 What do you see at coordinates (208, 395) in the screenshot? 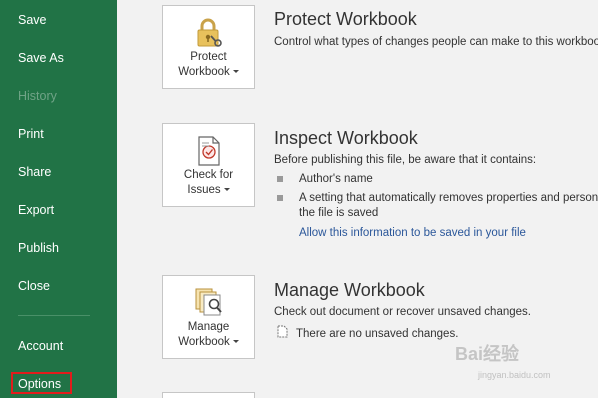
I see `browser-view-options-button` at bounding box center [208, 395].